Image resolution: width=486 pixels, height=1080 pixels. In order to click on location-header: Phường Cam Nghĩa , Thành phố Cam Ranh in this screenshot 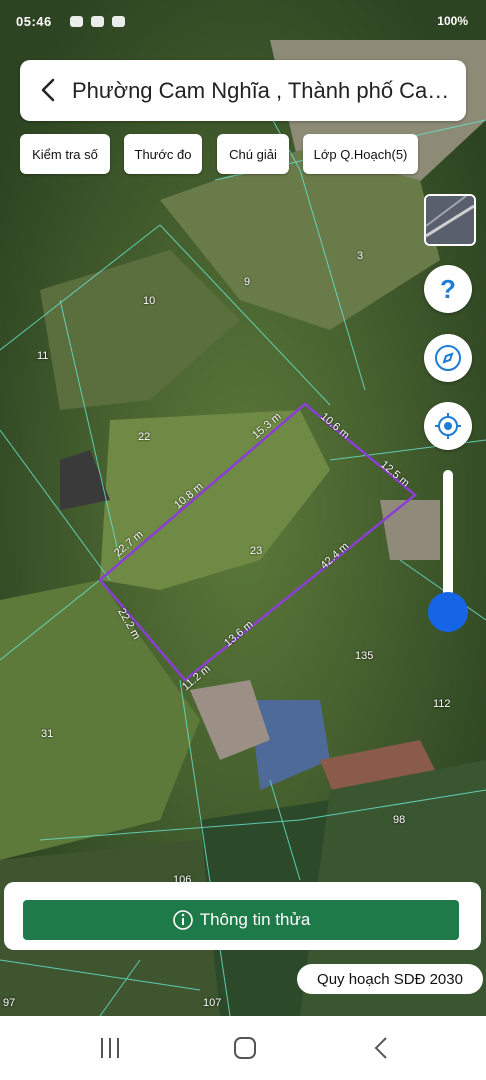, I will do `click(243, 90)`.